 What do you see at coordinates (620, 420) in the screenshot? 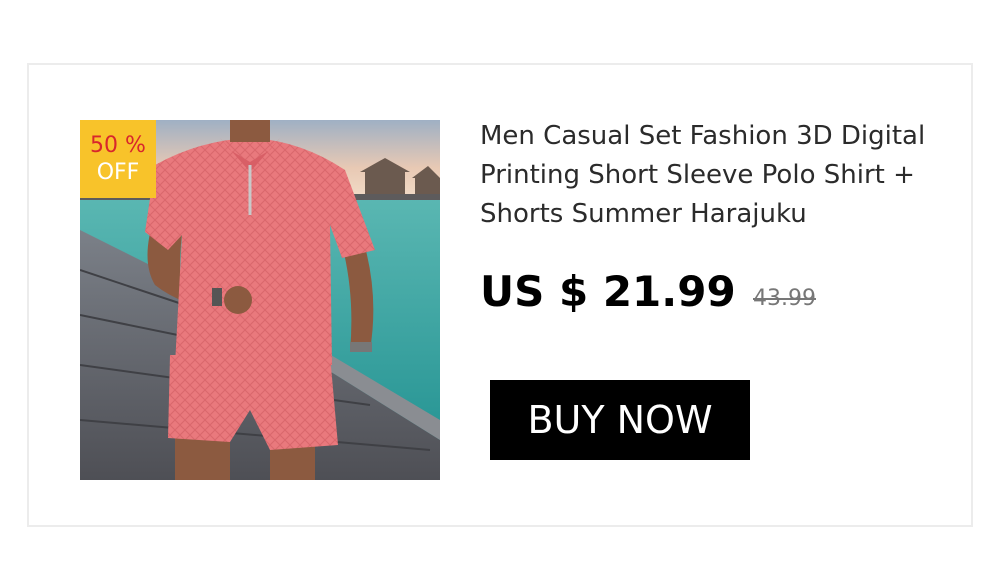
I see `buy-now-button: BUY NOW` at bounding box center [620, 420].